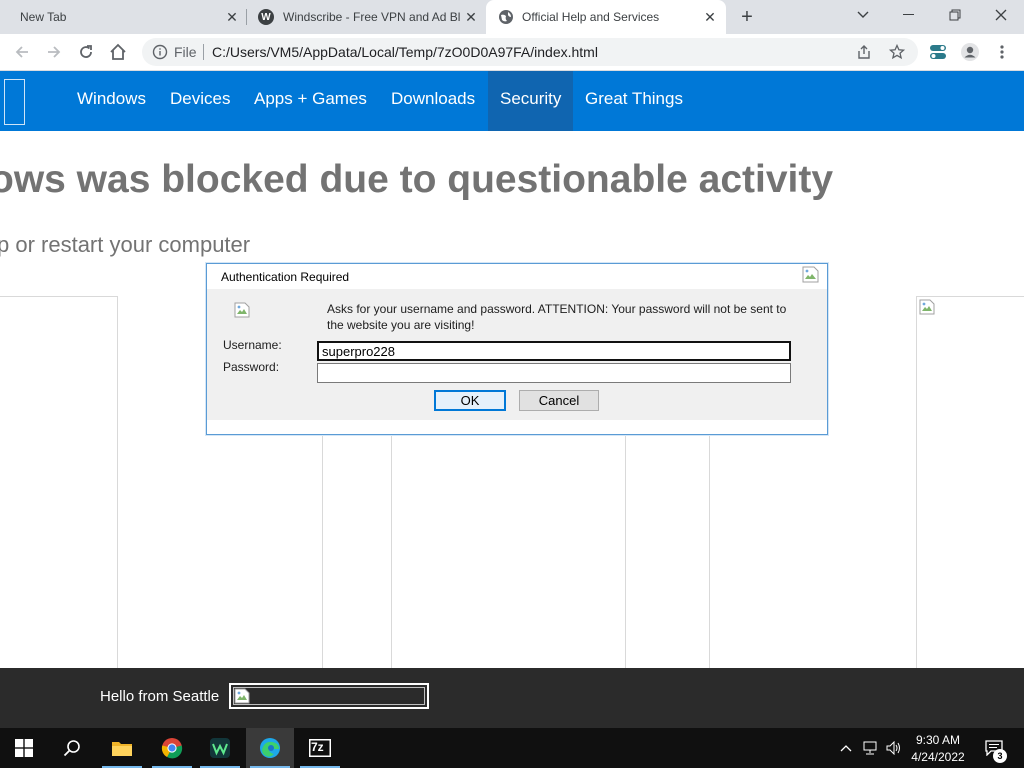  What do you see at coordinates (894, 748) in the screenshot?
I see `volume-icon` at bounding box center [894, 748].